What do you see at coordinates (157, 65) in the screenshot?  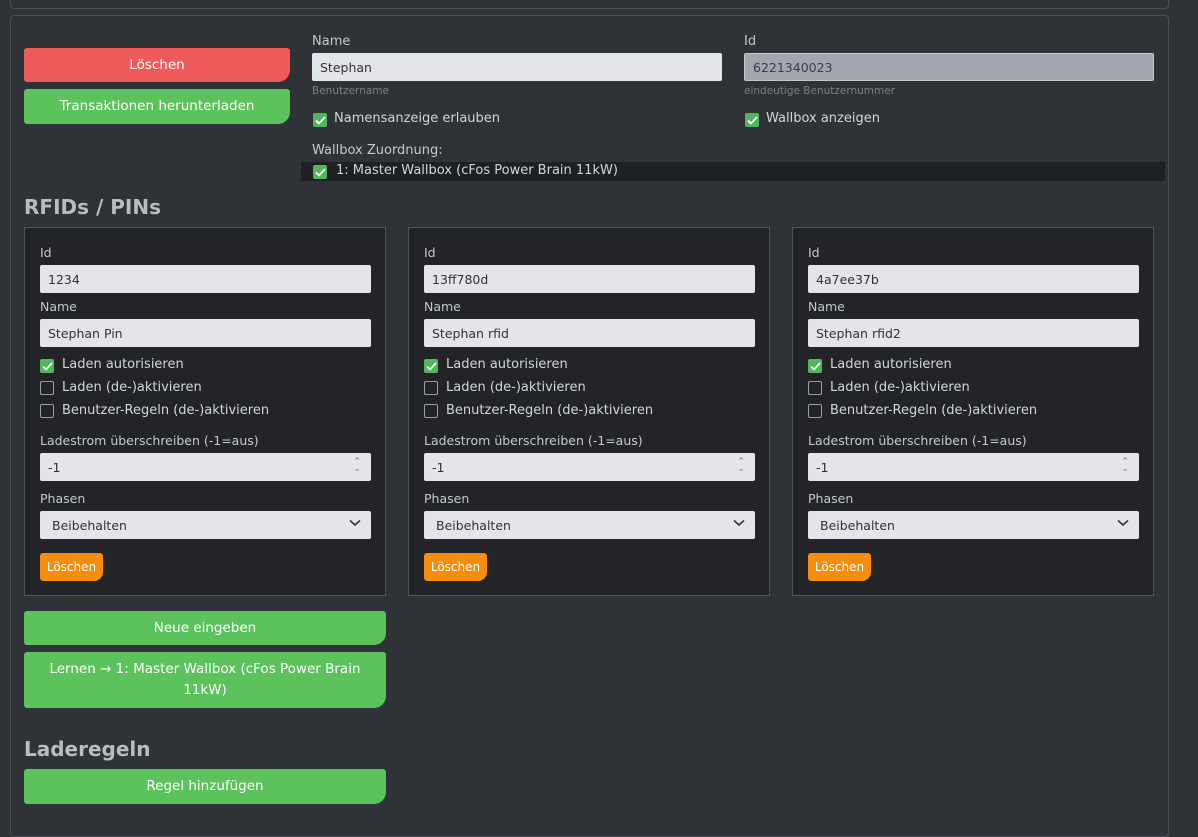 I see `delete-user-button: Löschen` at bounding box center [157, 65].